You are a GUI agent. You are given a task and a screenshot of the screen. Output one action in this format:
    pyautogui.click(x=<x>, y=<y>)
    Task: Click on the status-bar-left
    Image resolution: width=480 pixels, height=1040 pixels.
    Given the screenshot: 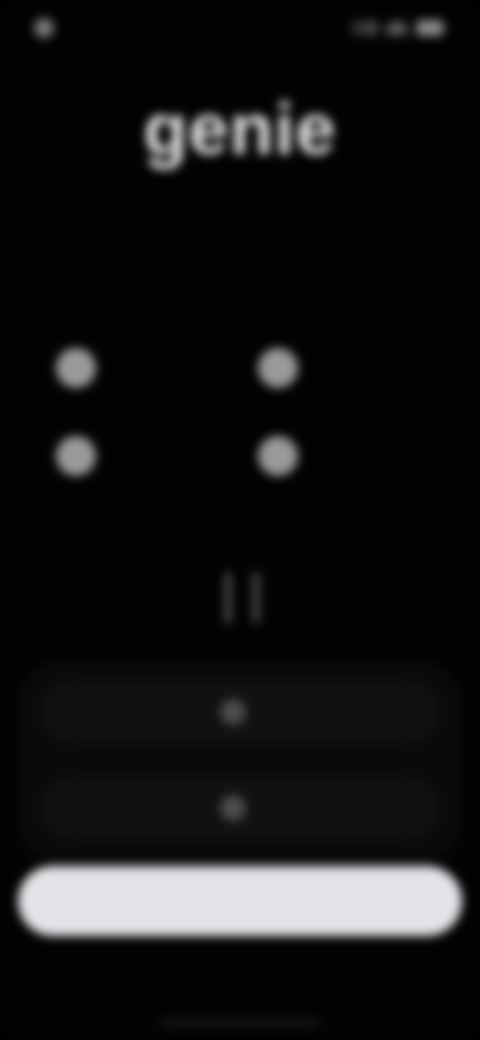 What is the action you would take?
    pyautogui.click(x=70, y=28)
    